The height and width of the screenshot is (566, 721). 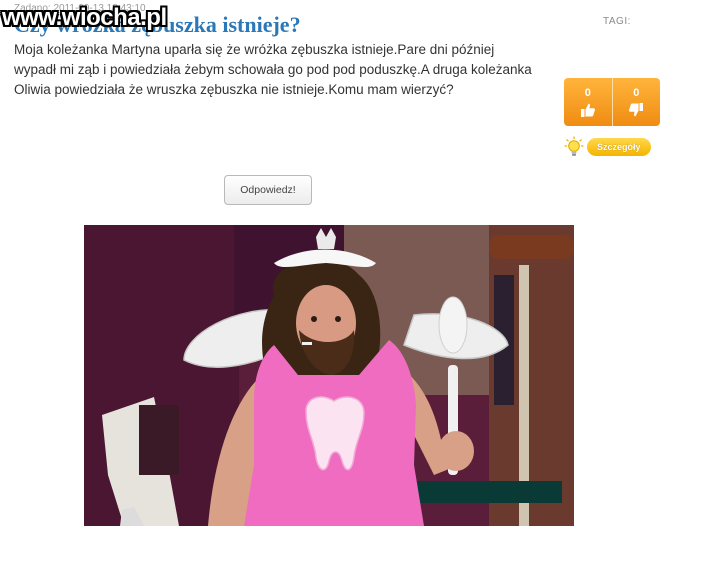 I want to click on watermark-logo: www.wiocha.pl, so click(x=84, y=17).